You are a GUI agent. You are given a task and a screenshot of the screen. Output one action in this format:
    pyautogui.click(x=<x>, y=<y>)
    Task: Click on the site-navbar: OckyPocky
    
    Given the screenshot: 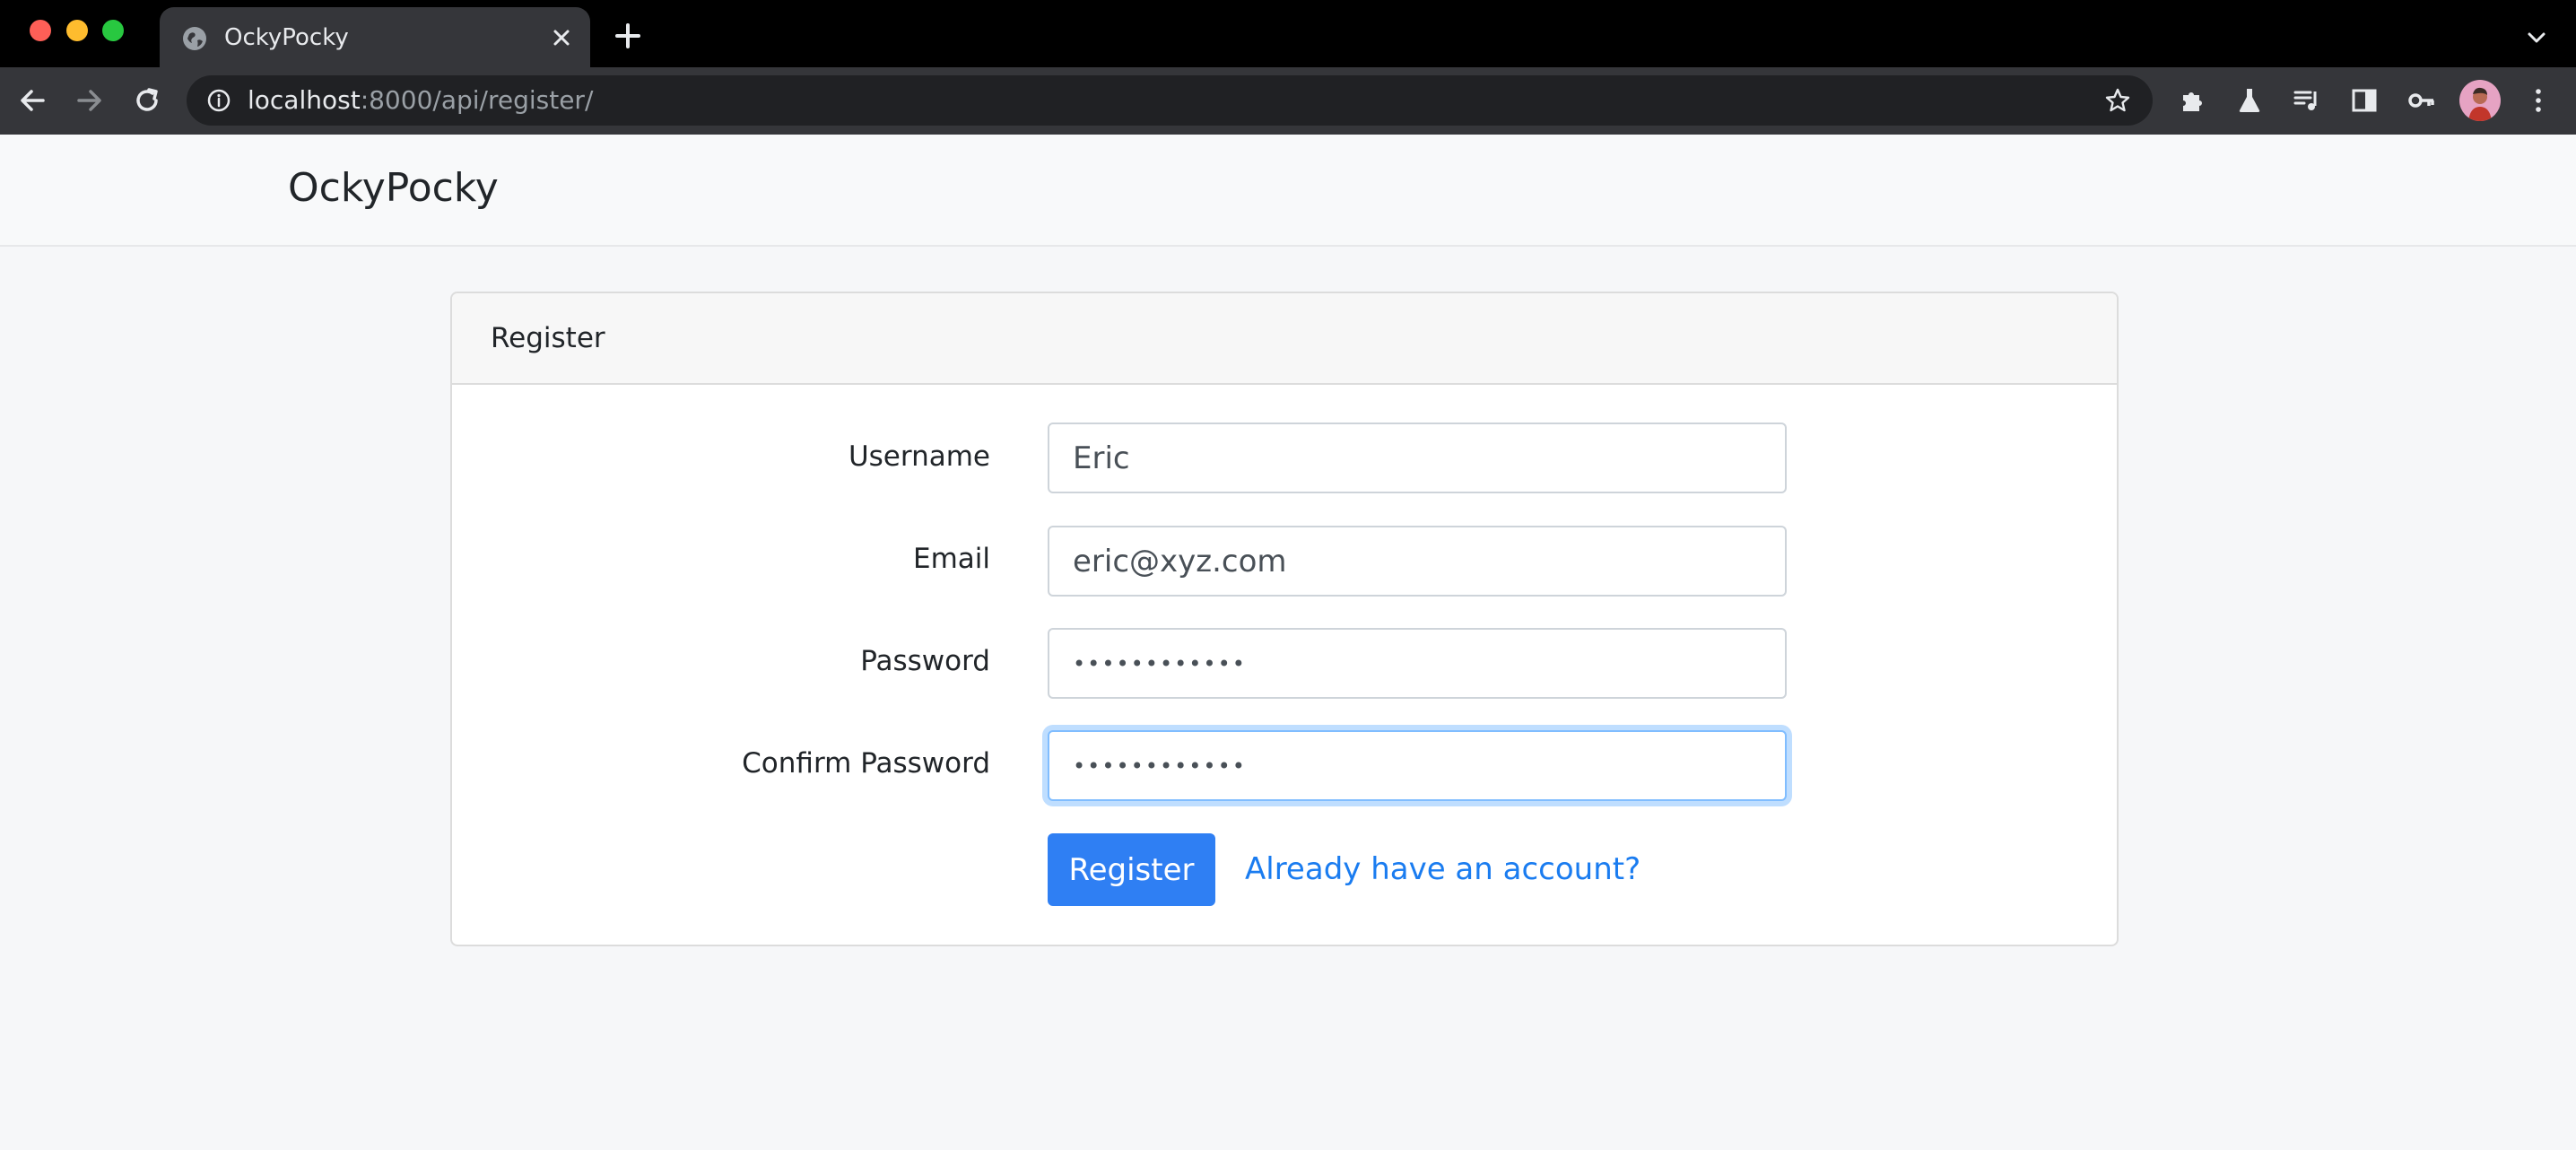 What is the action you would take?
    pyautogui.click(x=1288, y=191)
    